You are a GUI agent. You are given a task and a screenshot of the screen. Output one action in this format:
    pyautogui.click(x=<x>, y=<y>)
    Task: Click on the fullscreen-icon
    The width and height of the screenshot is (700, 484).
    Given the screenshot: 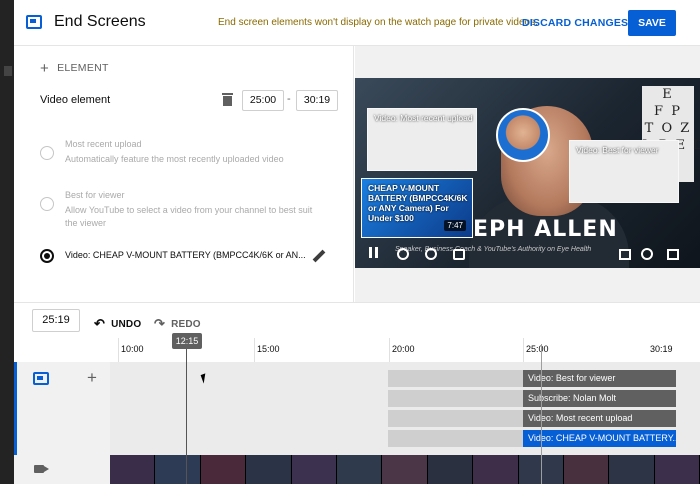 What is the action you would take?
    pyautogui.click(x=673, y=254)
    